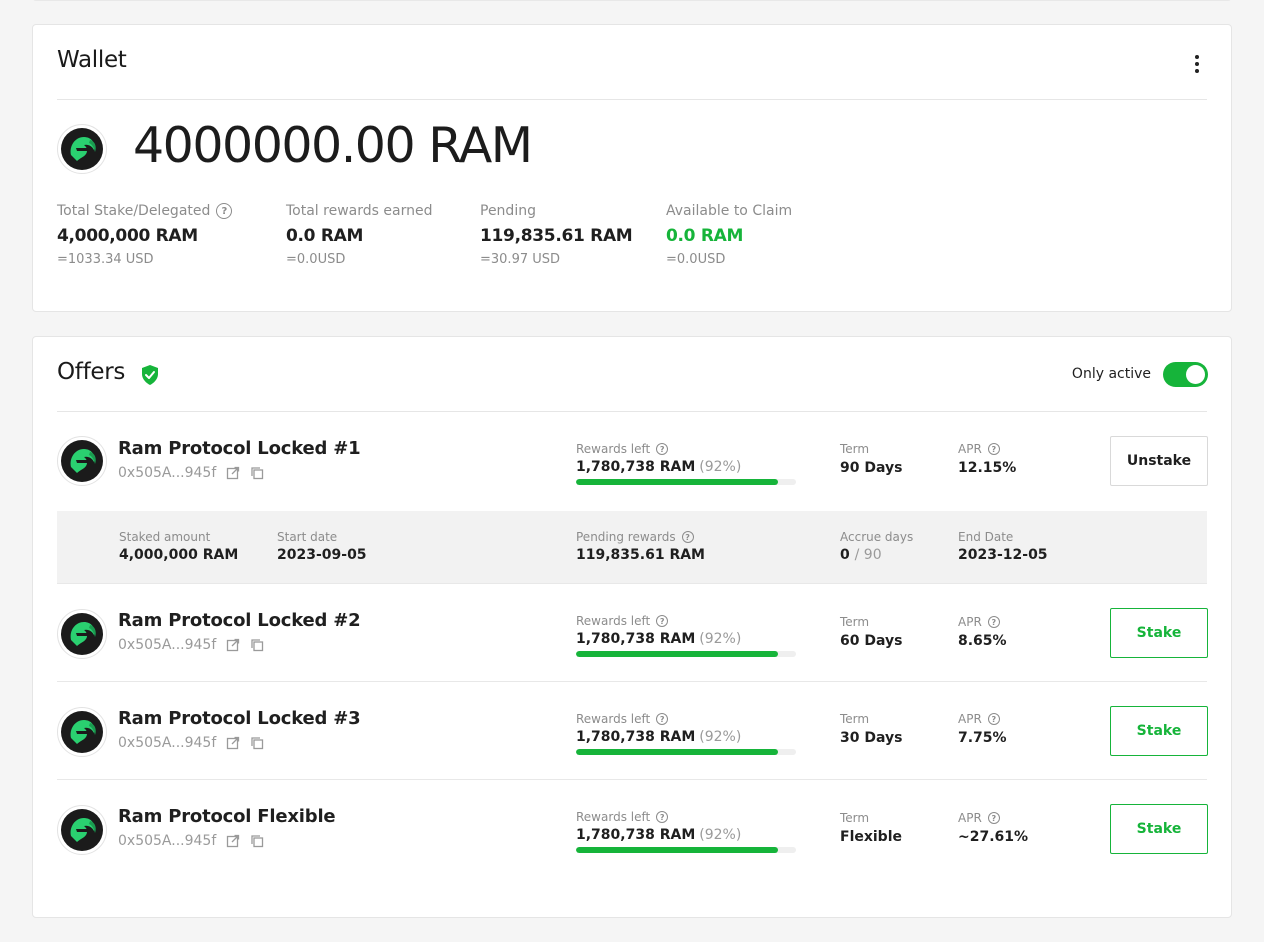 The width and height of the screenshot is (1264, 942). What do you see at coordinates (987, 468) in the screenshot?
I see `apr-value: 12.15%` at bounding box center [987, 468].